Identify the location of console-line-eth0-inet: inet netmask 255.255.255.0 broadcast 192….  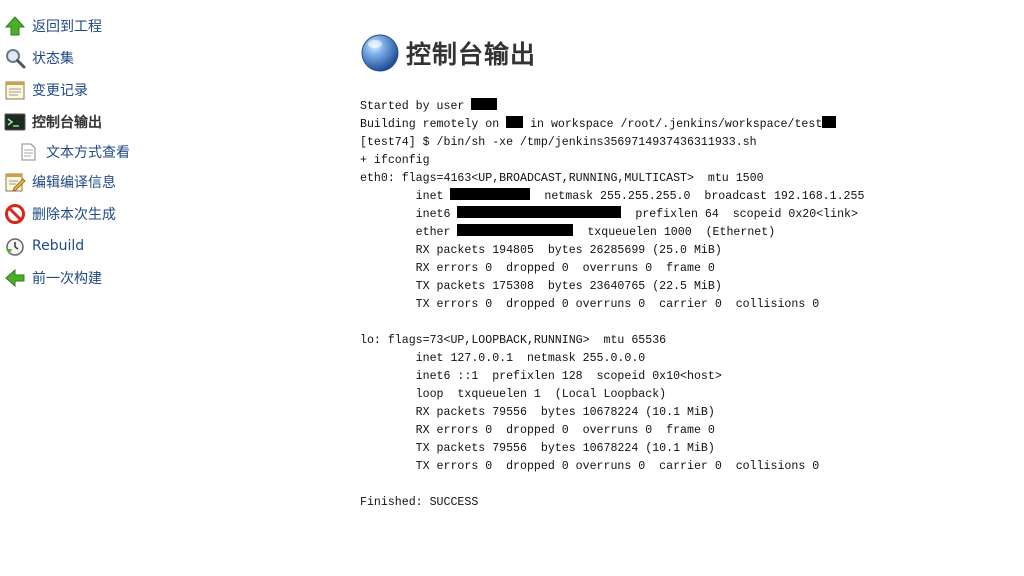
(612, 195).